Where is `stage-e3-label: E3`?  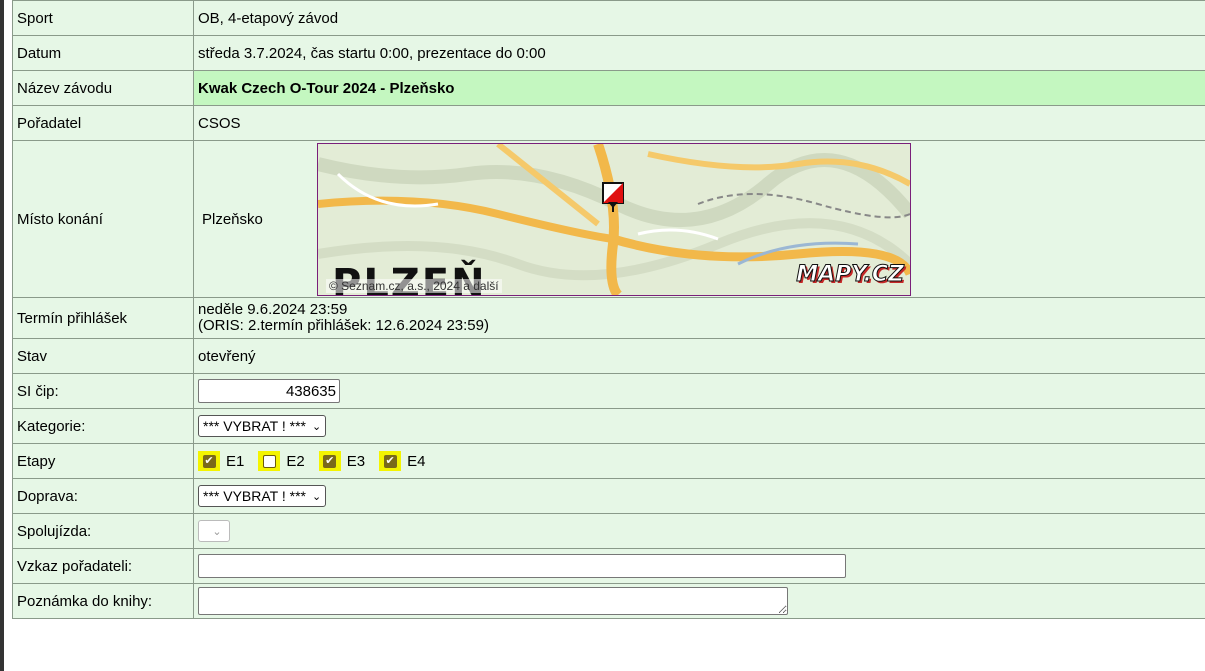
stage-e3-label: E3 is located at coordinates (356, 461).